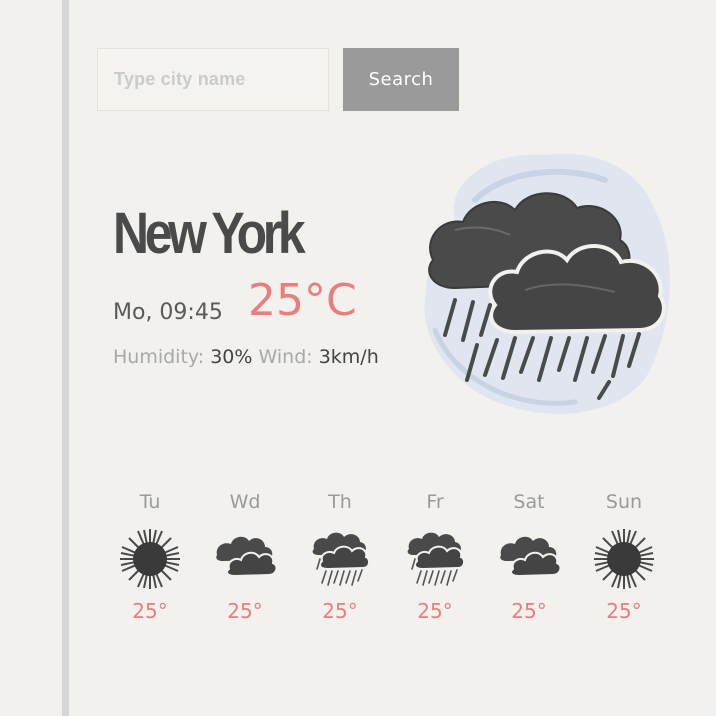 The width and height of the screenshot is (716, 716). What do you see at coordinates (150, 502) in the screenshot?
I see `forecast-day-name: Tu` at bounding box center [150, 502].